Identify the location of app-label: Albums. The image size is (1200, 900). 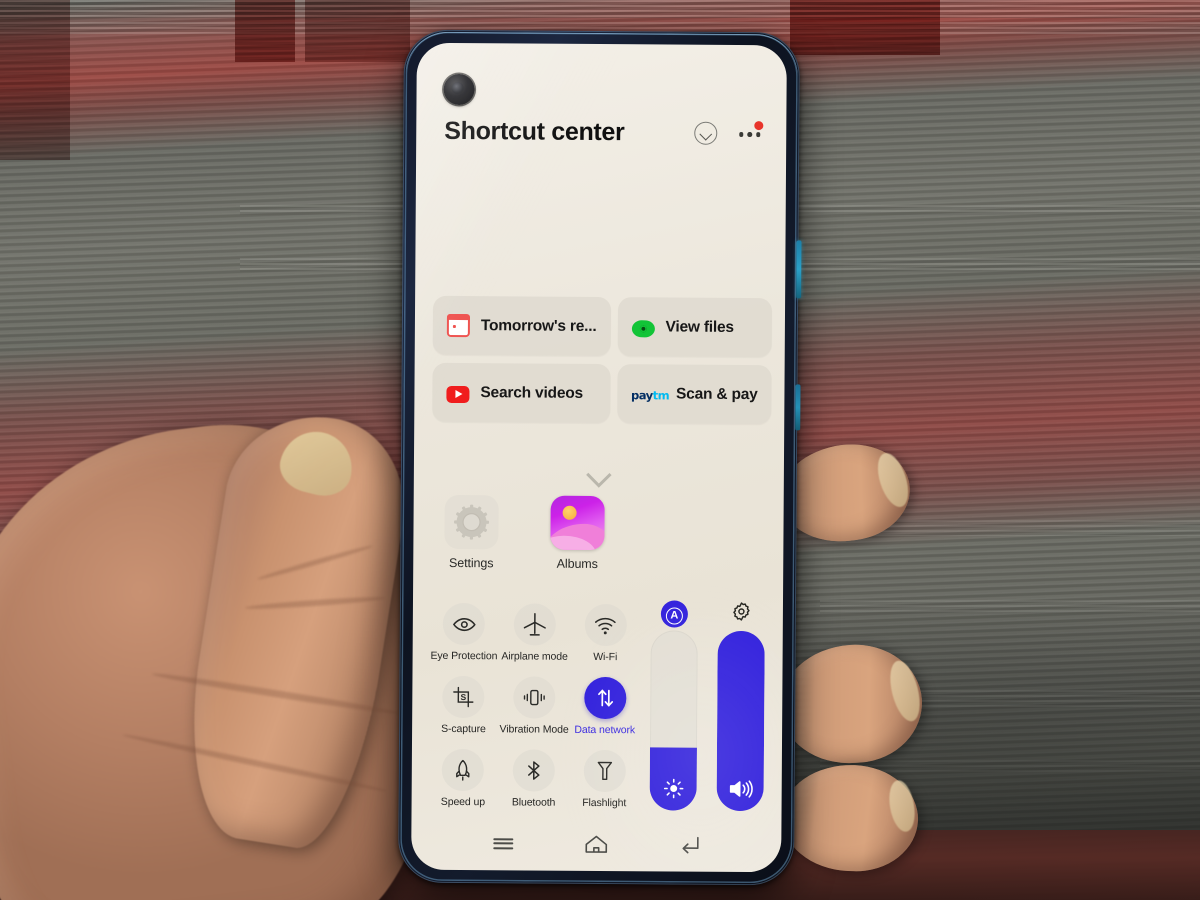
(577, 563).